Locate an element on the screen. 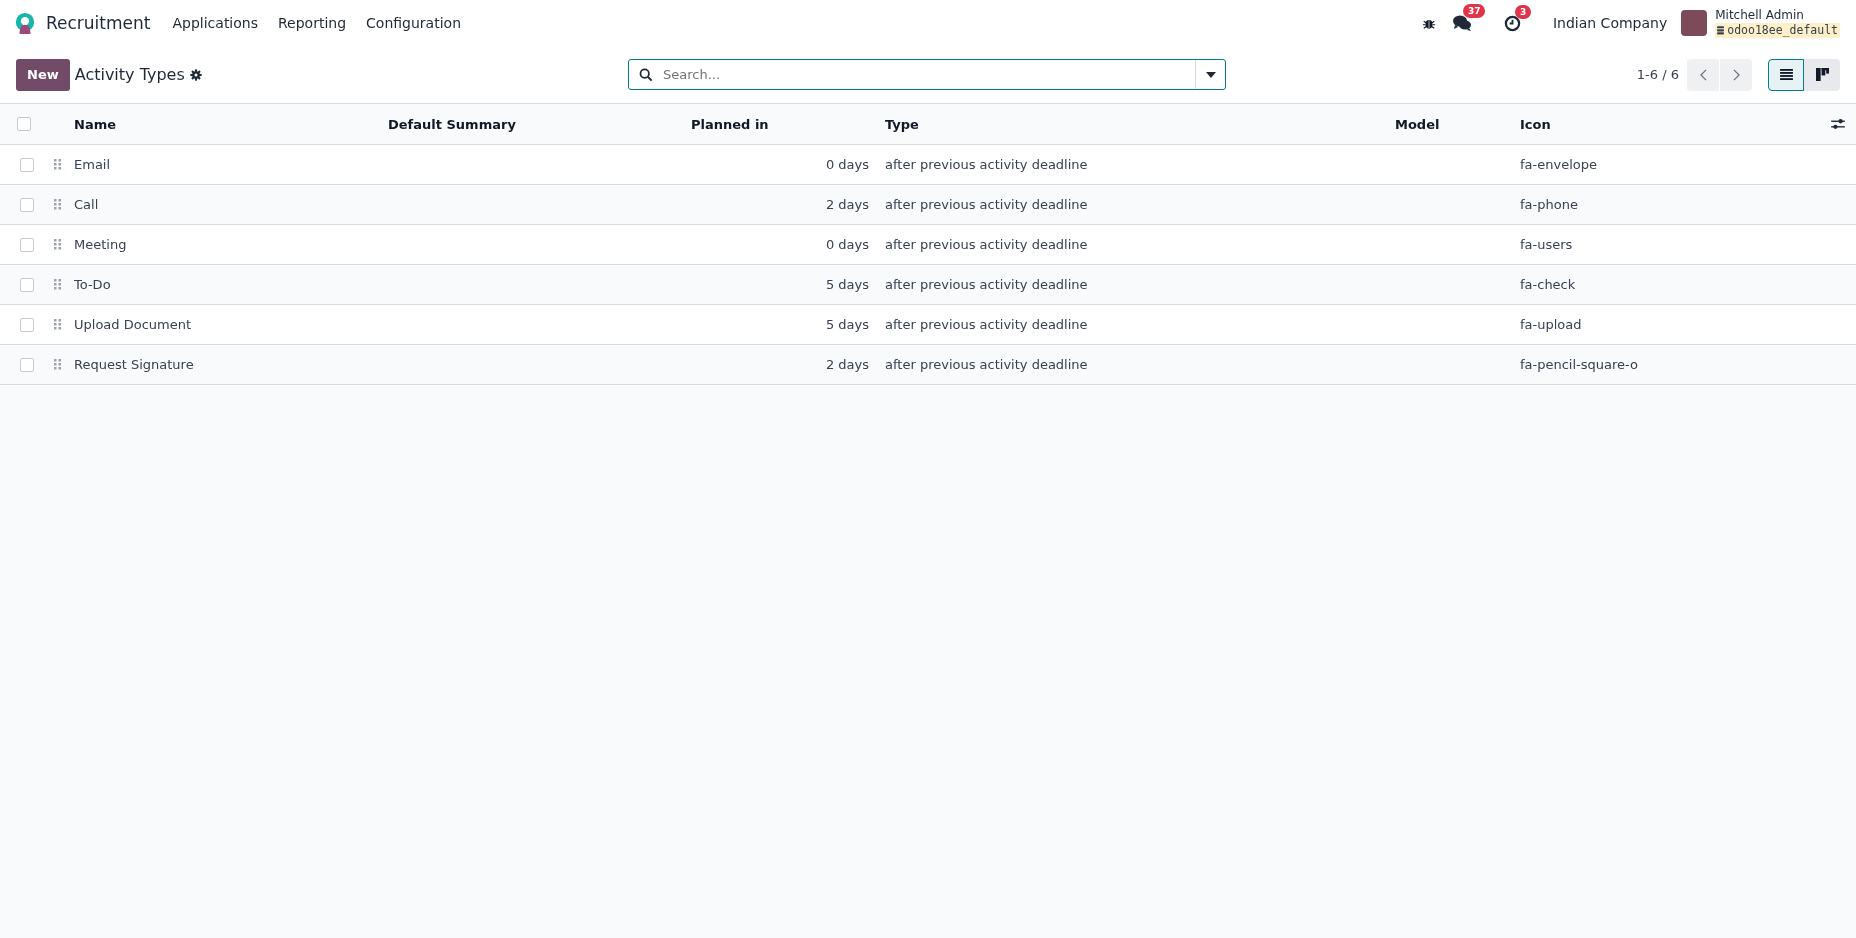  table-cell: fa-check is located at coordinates (1548, 284).